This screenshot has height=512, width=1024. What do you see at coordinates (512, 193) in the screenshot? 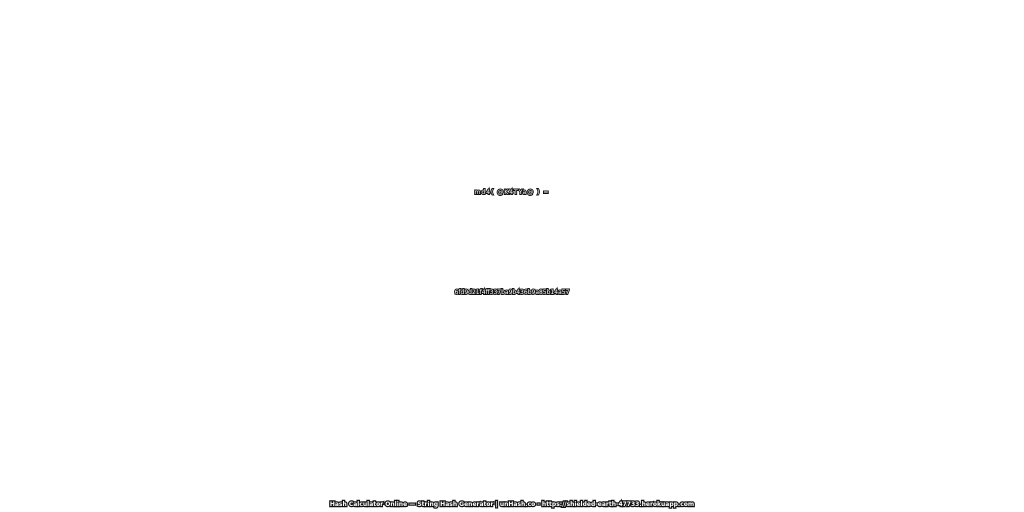
I see `hash-expression: md4( @K4TYa@ ) =` at bounding box center [512, 193].